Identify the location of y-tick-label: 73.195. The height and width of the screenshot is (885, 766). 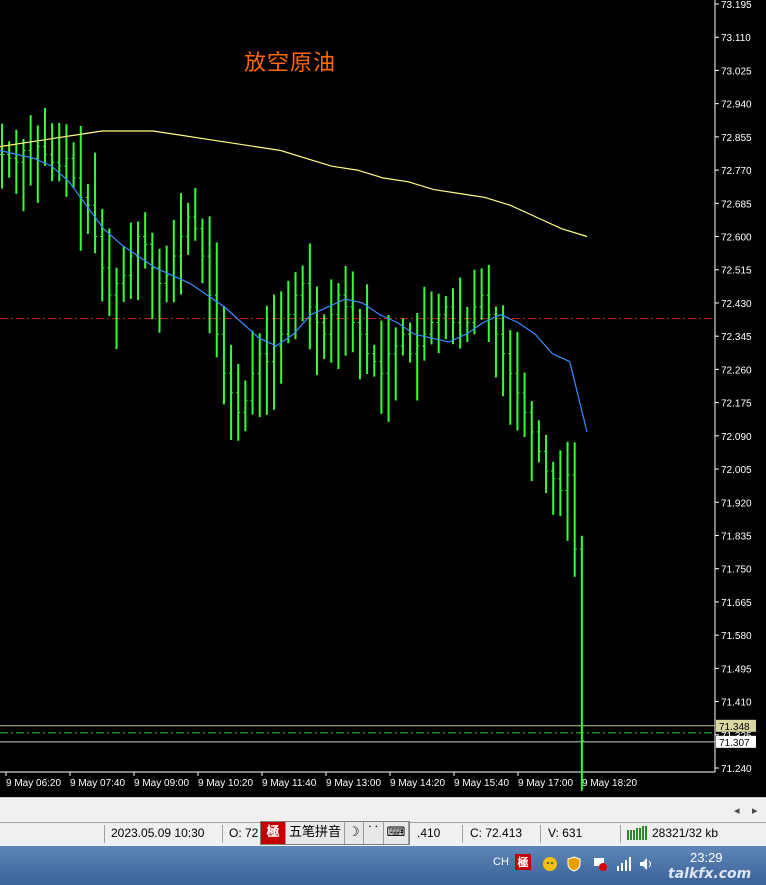
(736, 5).